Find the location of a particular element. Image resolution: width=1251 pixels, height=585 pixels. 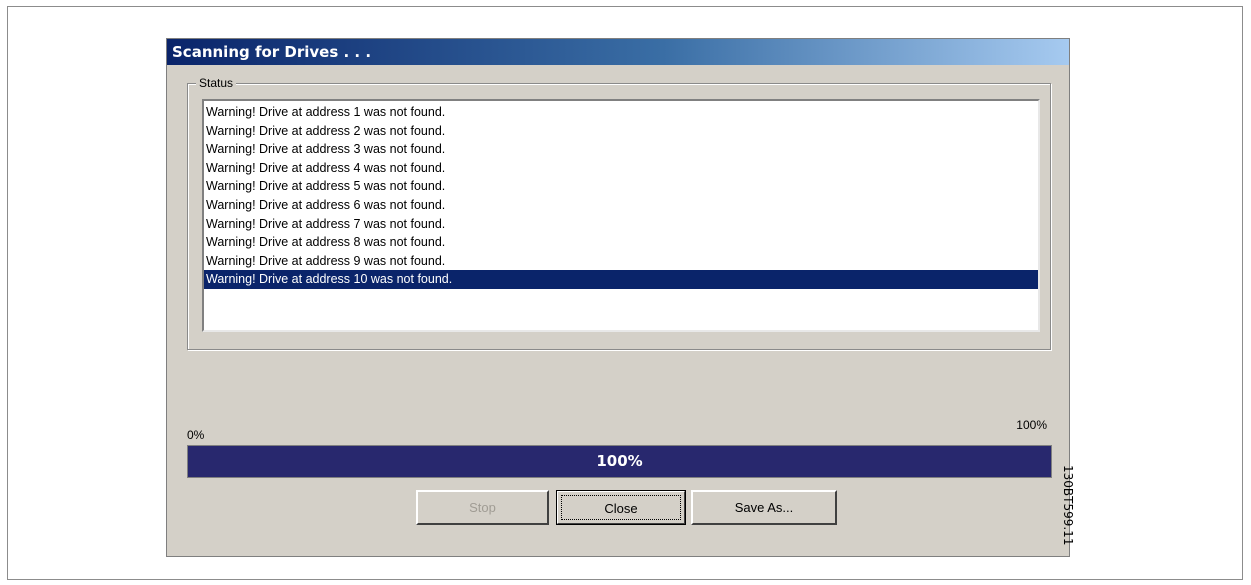

progress-max-label: 100% is located at coordinates (1031, 425).